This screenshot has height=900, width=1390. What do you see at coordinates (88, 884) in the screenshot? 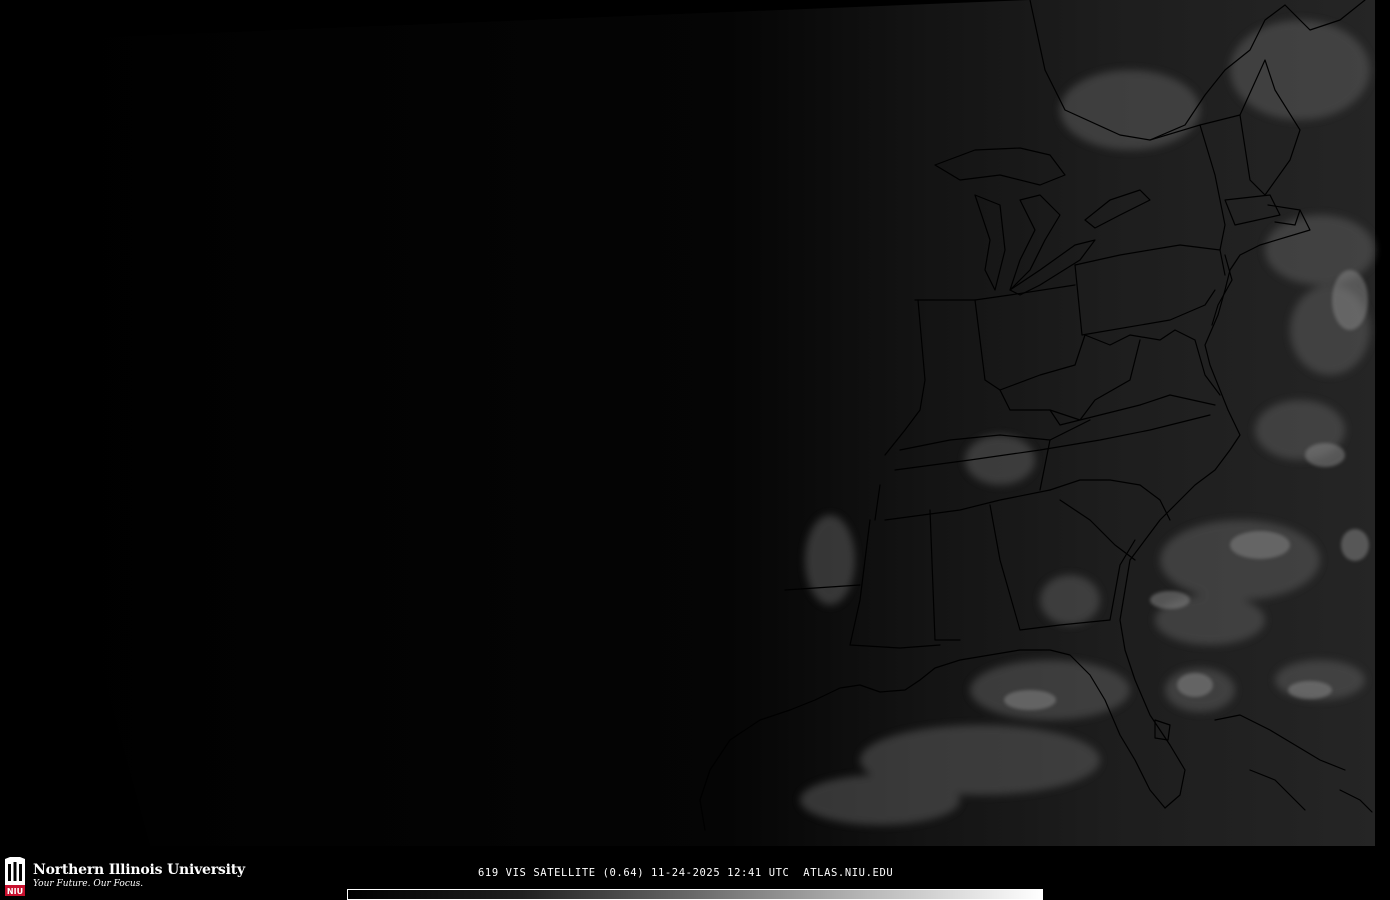
I see `university-tagline: Your Future. Our Focus.` at bounding box center [88, 884].